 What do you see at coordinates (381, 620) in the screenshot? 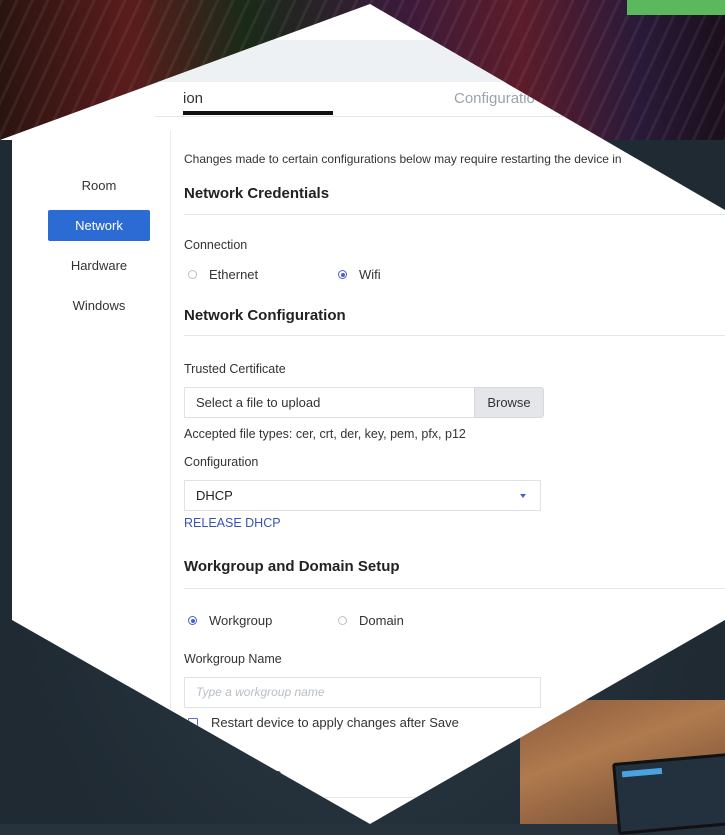
I see `domain-option-label: Domain` at bounding box center [381, 620].